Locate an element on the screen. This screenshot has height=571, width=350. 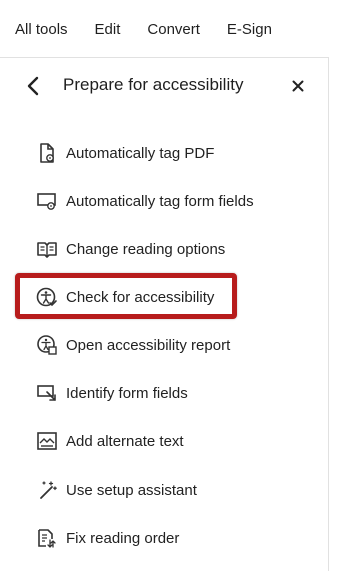
chevron-left-icon is located at coordinates (33, 86).